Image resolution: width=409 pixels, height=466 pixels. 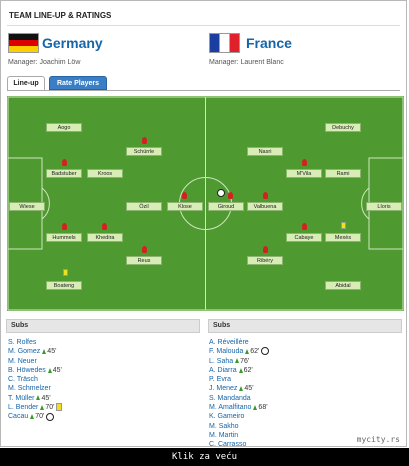 I want to click on player-mexes: Mexès, so click(x=343, y=237).